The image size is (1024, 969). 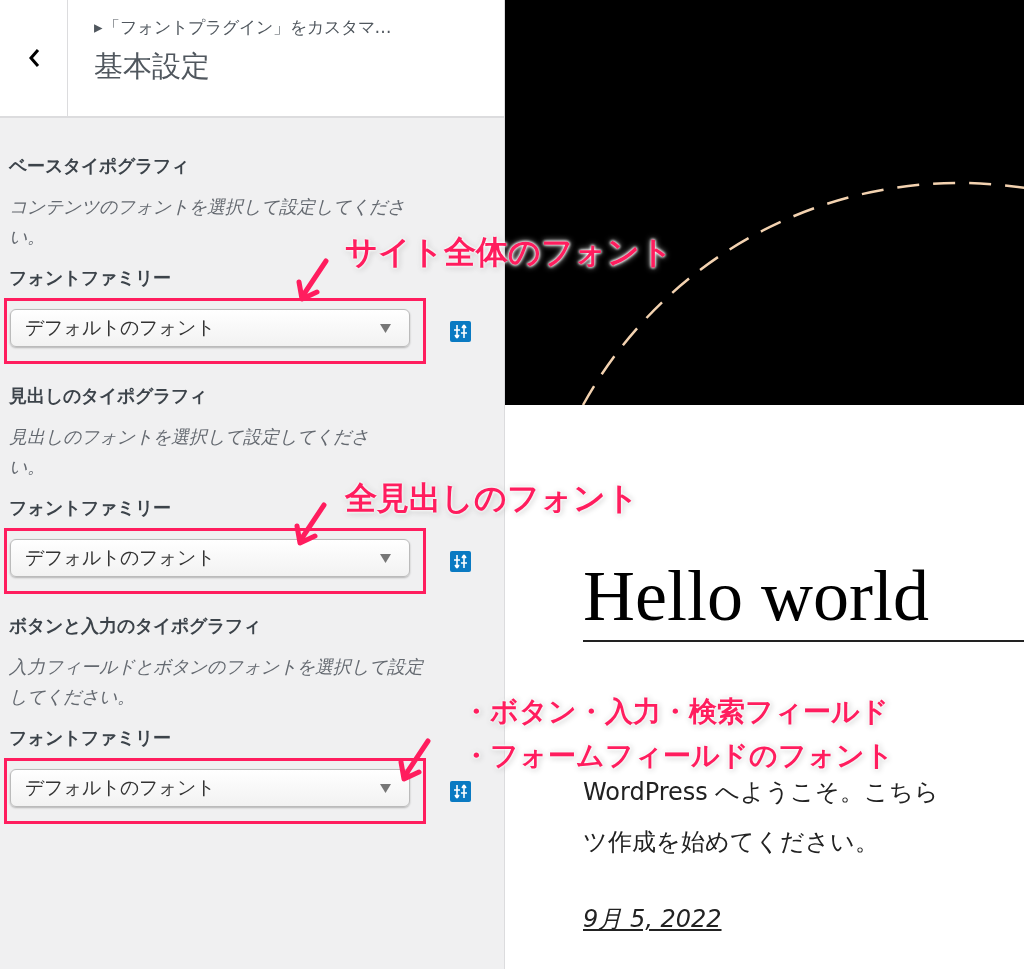 What do you see at coordinates (492, 498) in the screenshot?
I see `annotation-text: 全見出しのフォント` at bounding box center [492, 498].